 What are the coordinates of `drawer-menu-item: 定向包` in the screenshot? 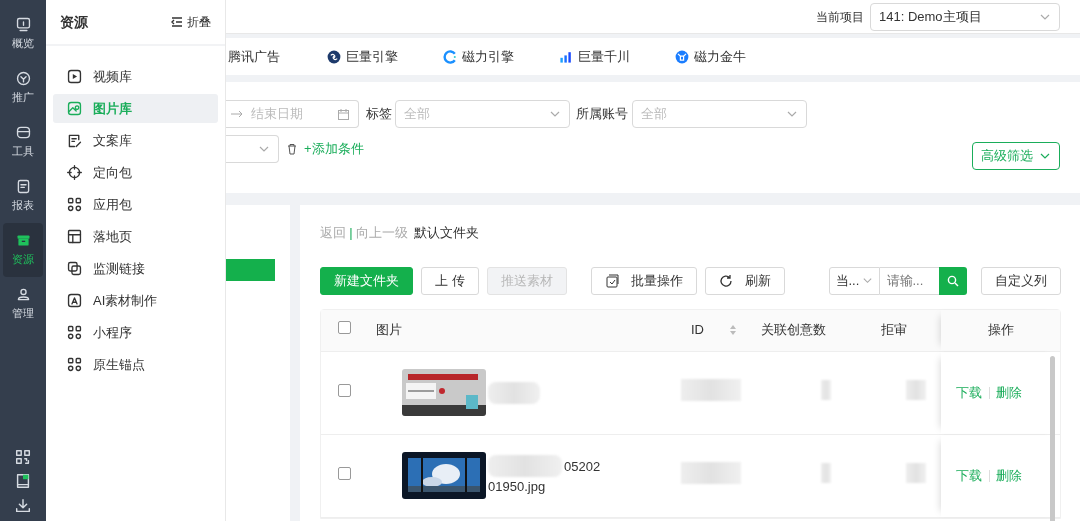 It's located at (135, 172).